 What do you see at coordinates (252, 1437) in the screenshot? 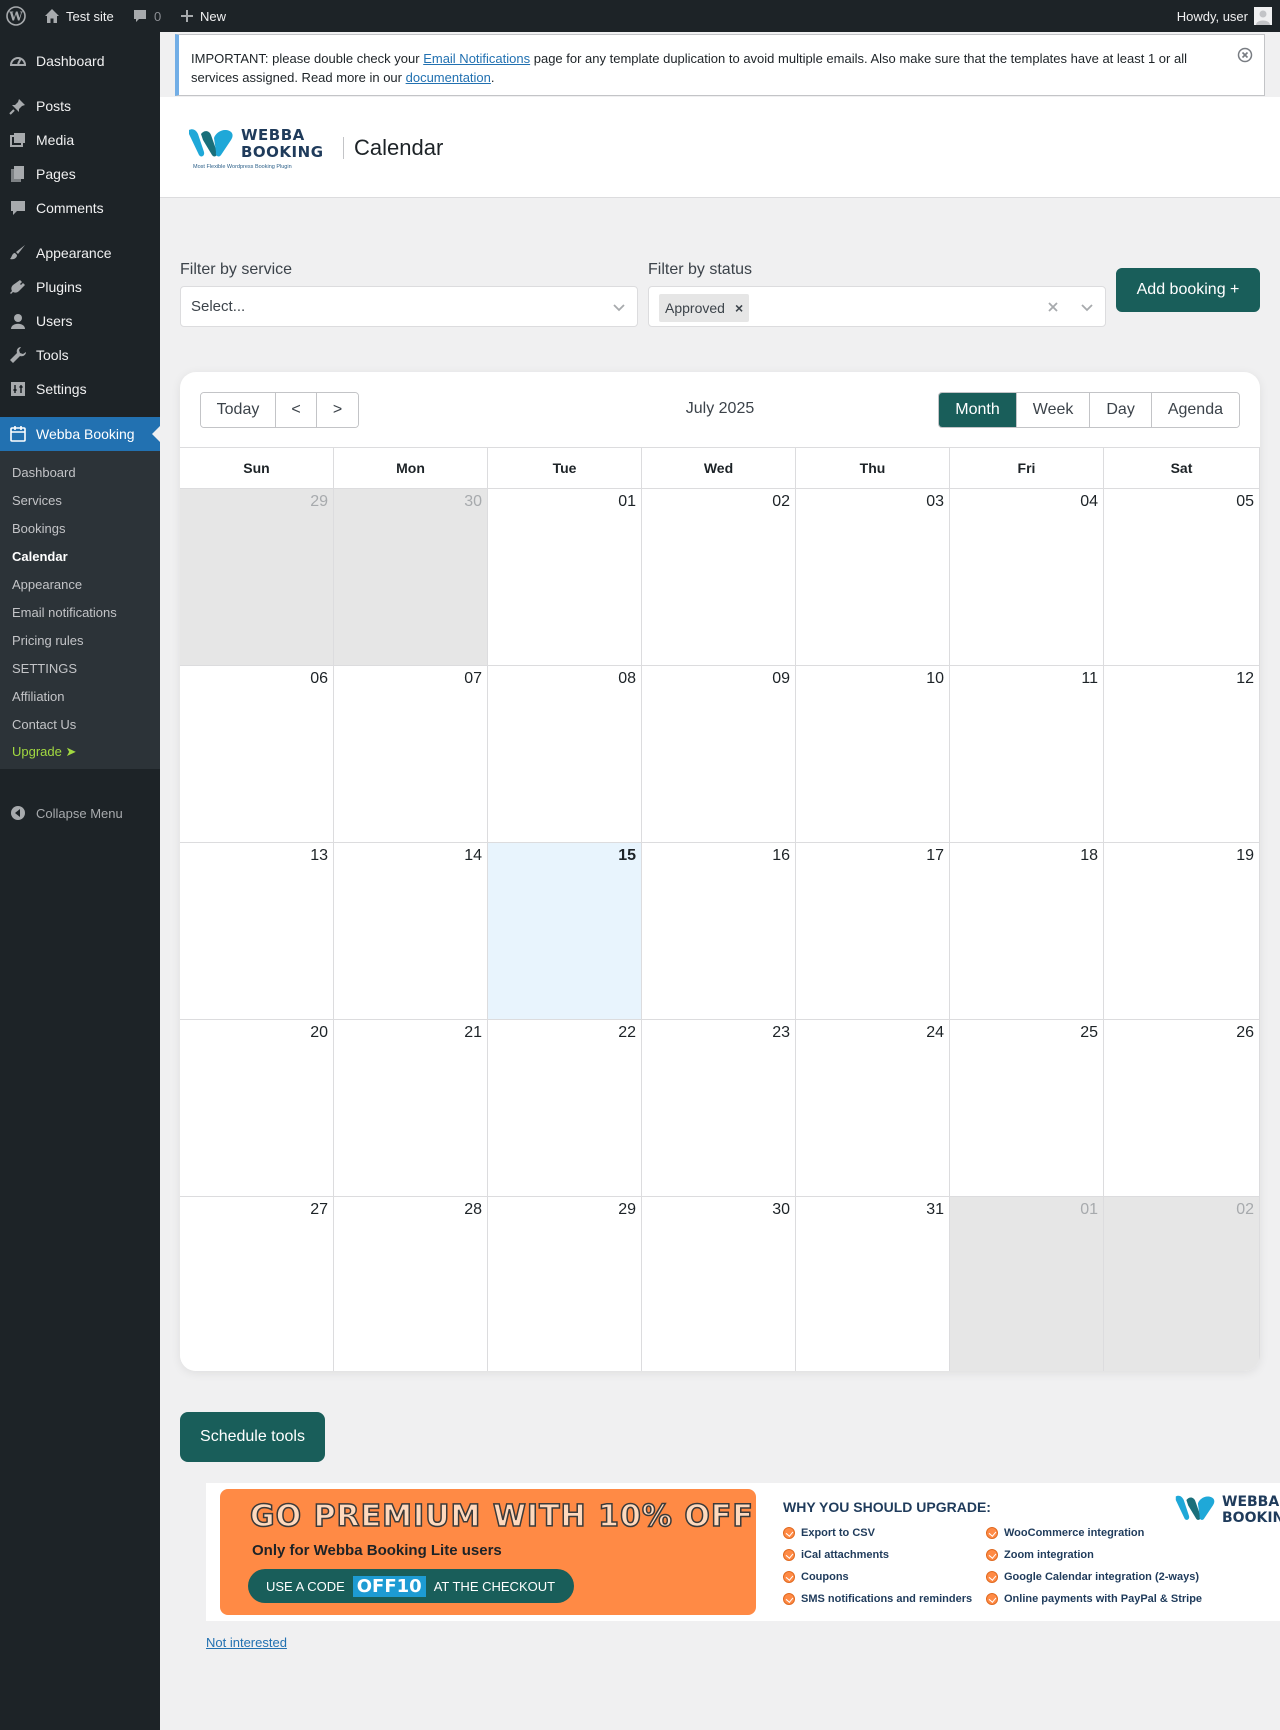
I see `schedule-tools-button: Schedule tools` at bounding box center [252, 1437].